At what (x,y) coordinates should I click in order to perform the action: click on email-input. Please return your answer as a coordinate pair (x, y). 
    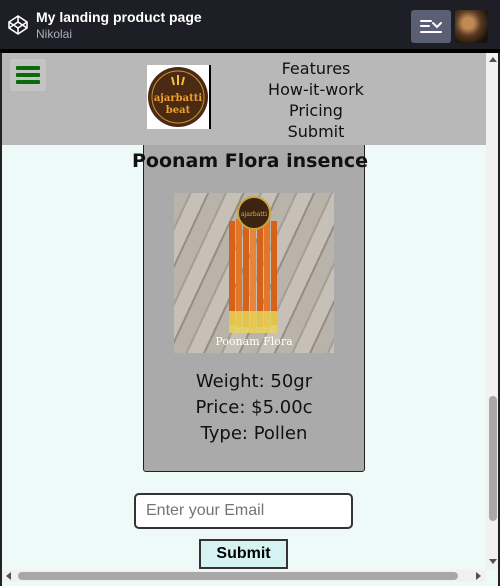
    Looking at the image, I should click on (243, 511).